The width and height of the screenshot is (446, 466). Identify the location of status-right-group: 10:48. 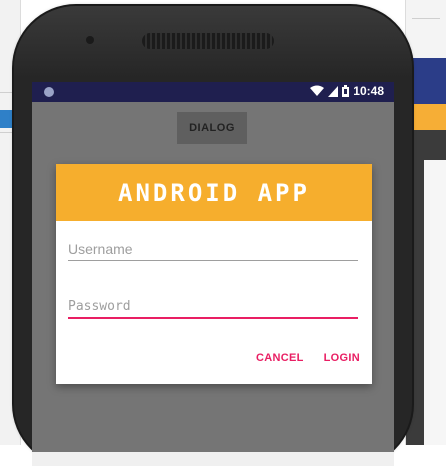
(347, 91).